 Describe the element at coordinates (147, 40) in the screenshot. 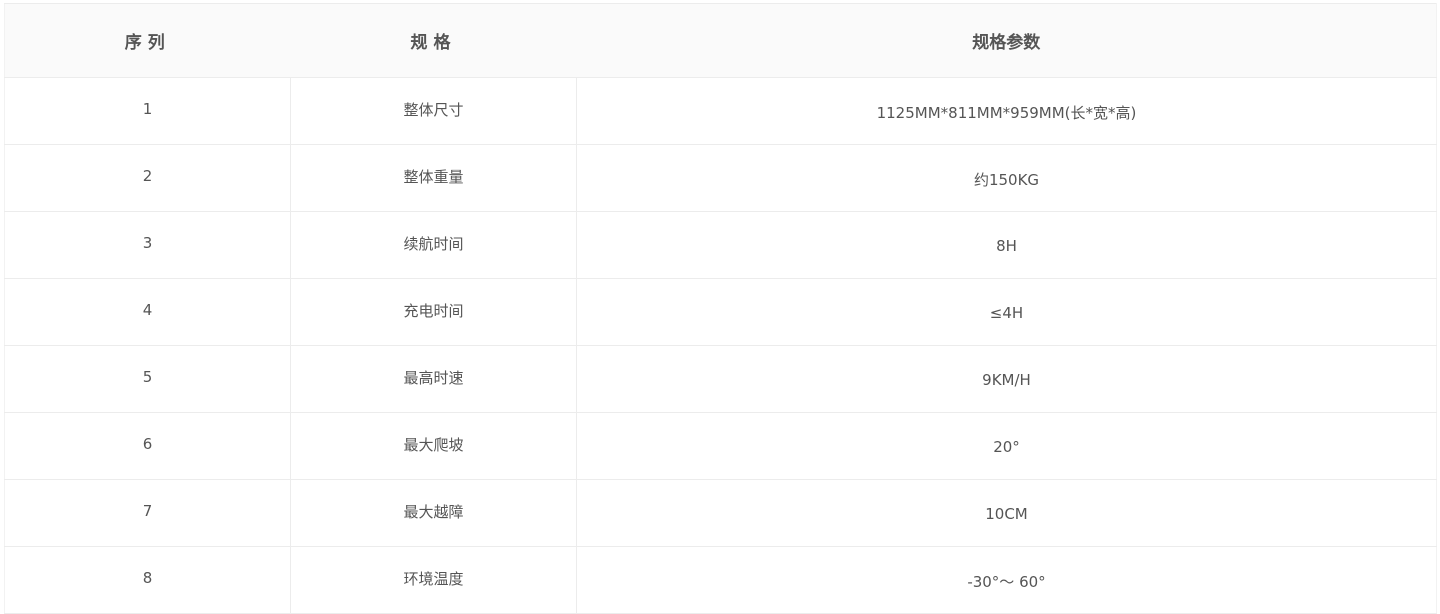

I see `header-index: 序列` at that location.